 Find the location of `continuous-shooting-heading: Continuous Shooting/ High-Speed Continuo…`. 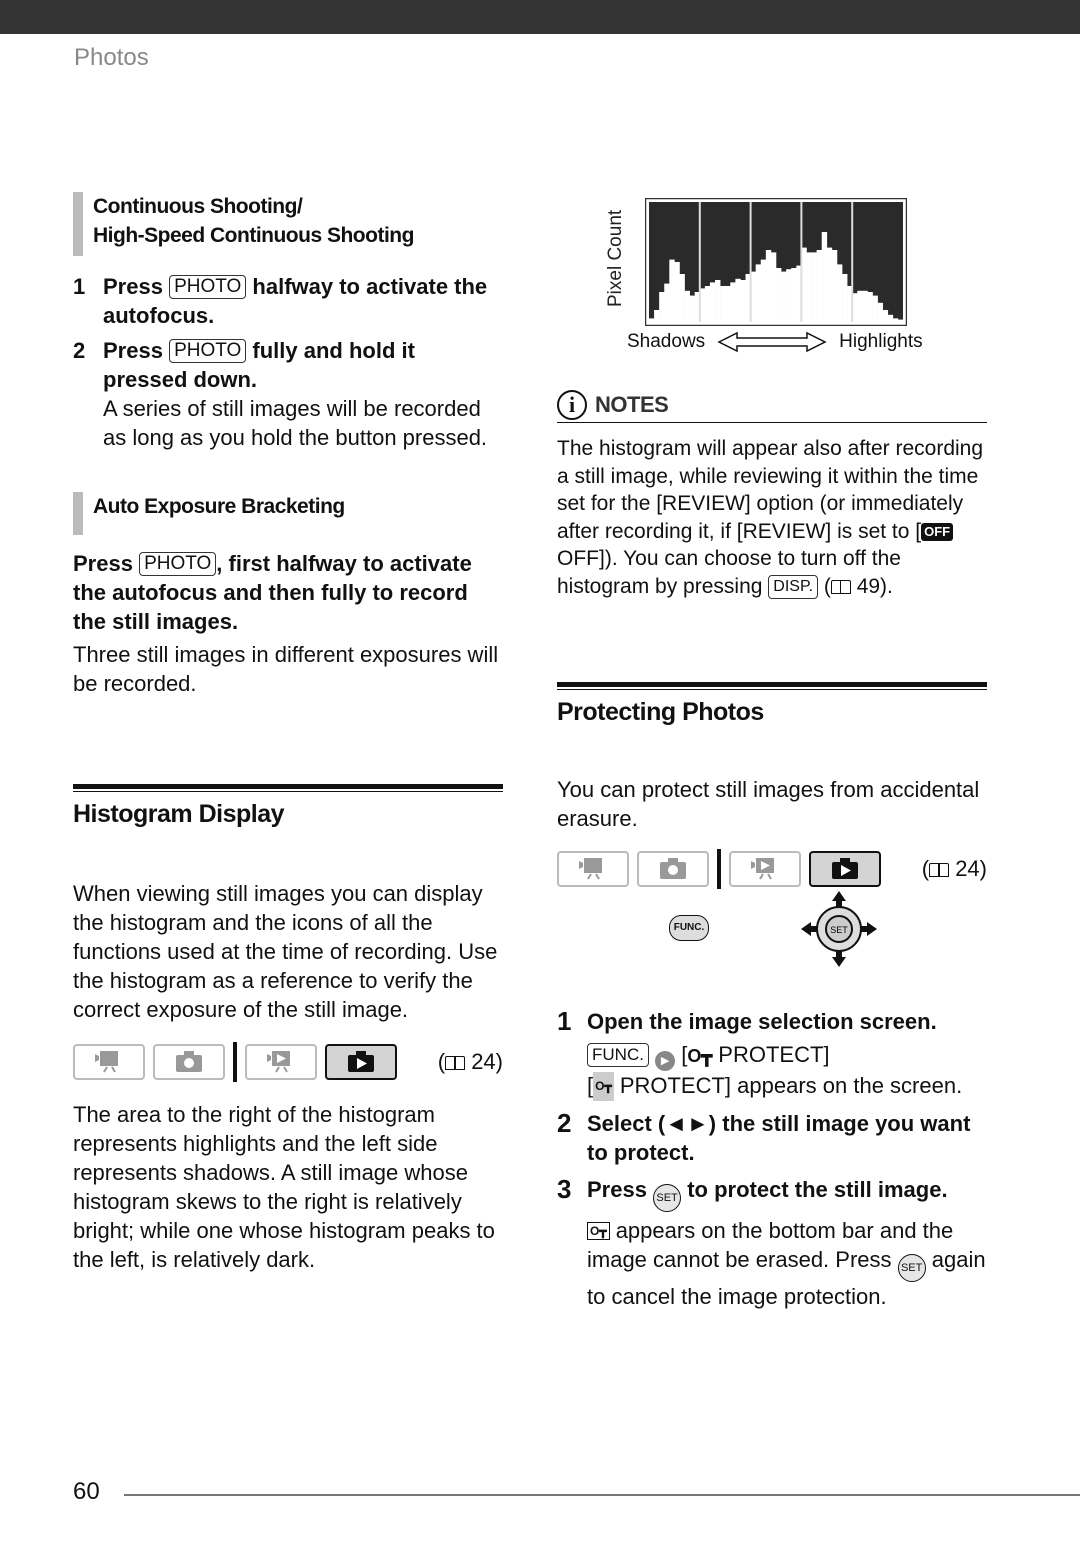

continuous-shooting-heading: Continuous Shooting/ High-Speed Continuo… is located at coordinates (288, 224).